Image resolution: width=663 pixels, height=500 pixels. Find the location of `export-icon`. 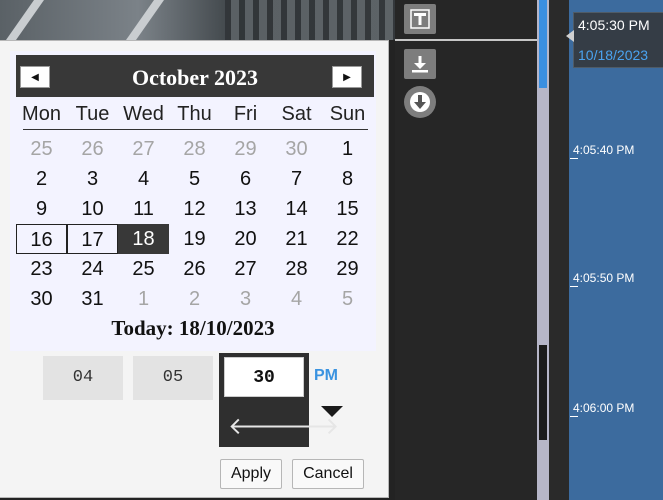

export-icon is located at coordinates (420, 64).